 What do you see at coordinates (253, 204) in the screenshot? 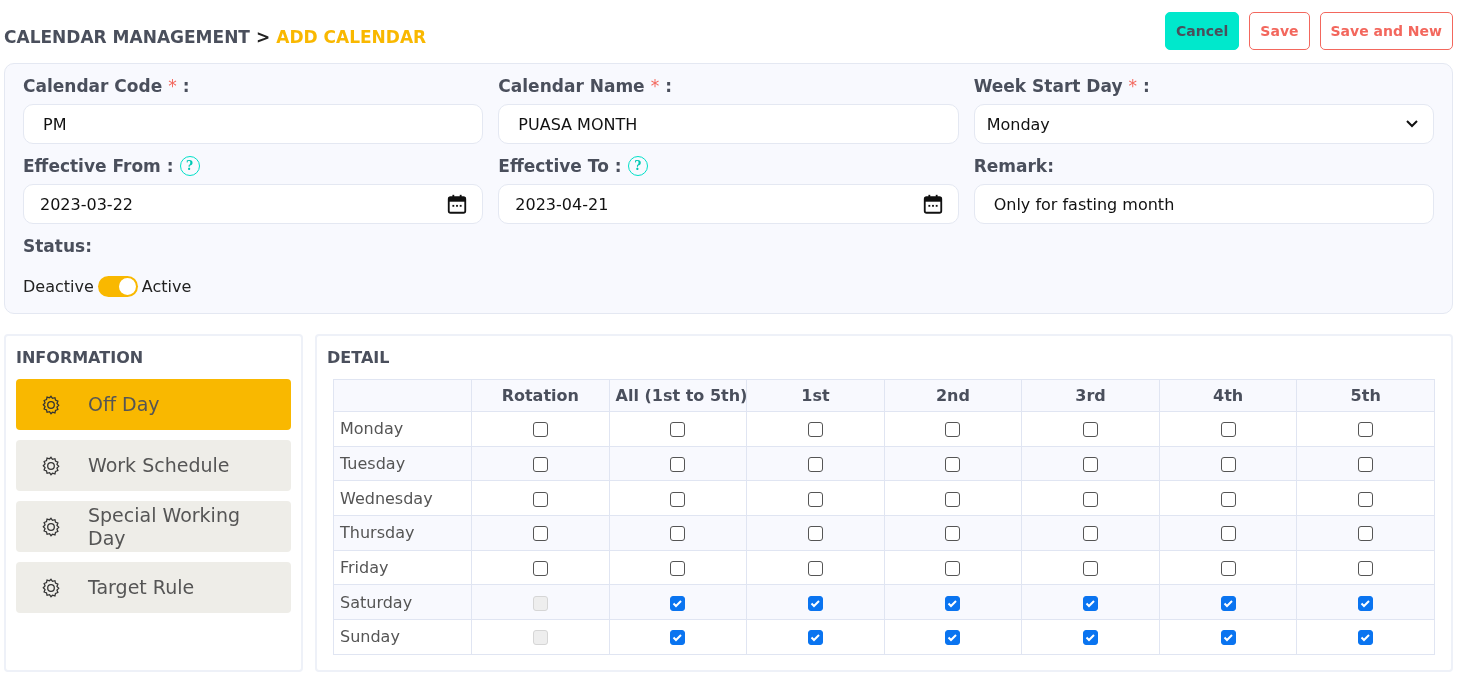
I see `date-field: 2023-03-22` at bounding box center [253, 204].